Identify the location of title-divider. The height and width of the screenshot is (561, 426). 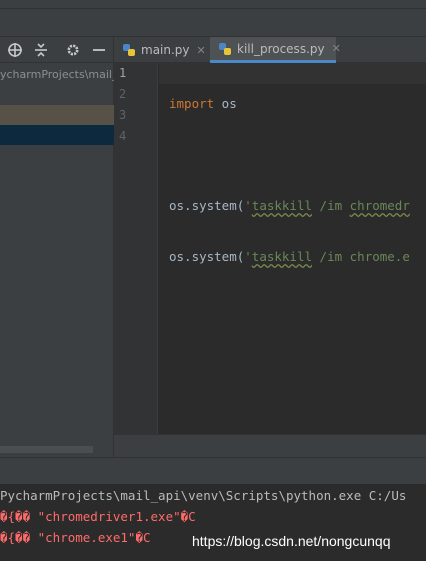
(213, 8).